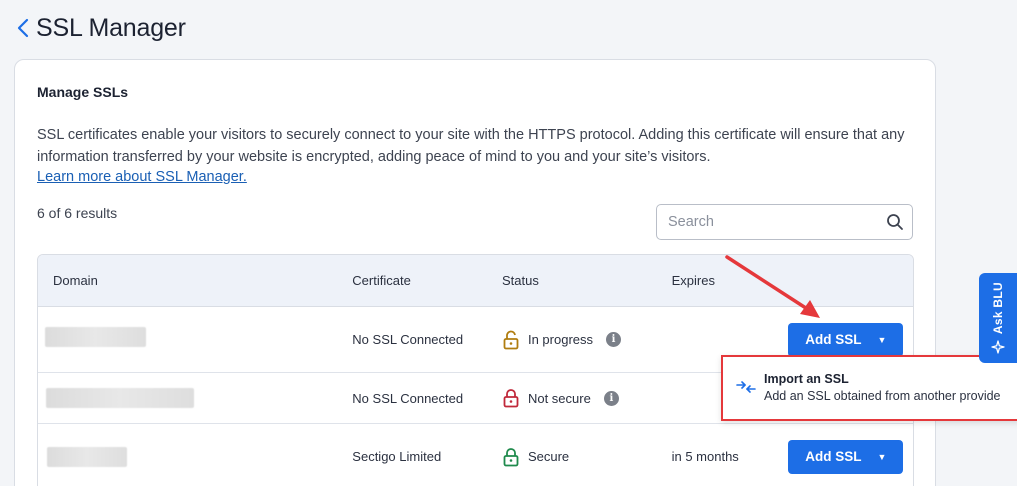 The image size is (1017, 486). What do you see at coordinates (77, 213) in the screenshot?
I see `results-count: 6 of 6 results` at bounding box center [77, 213].